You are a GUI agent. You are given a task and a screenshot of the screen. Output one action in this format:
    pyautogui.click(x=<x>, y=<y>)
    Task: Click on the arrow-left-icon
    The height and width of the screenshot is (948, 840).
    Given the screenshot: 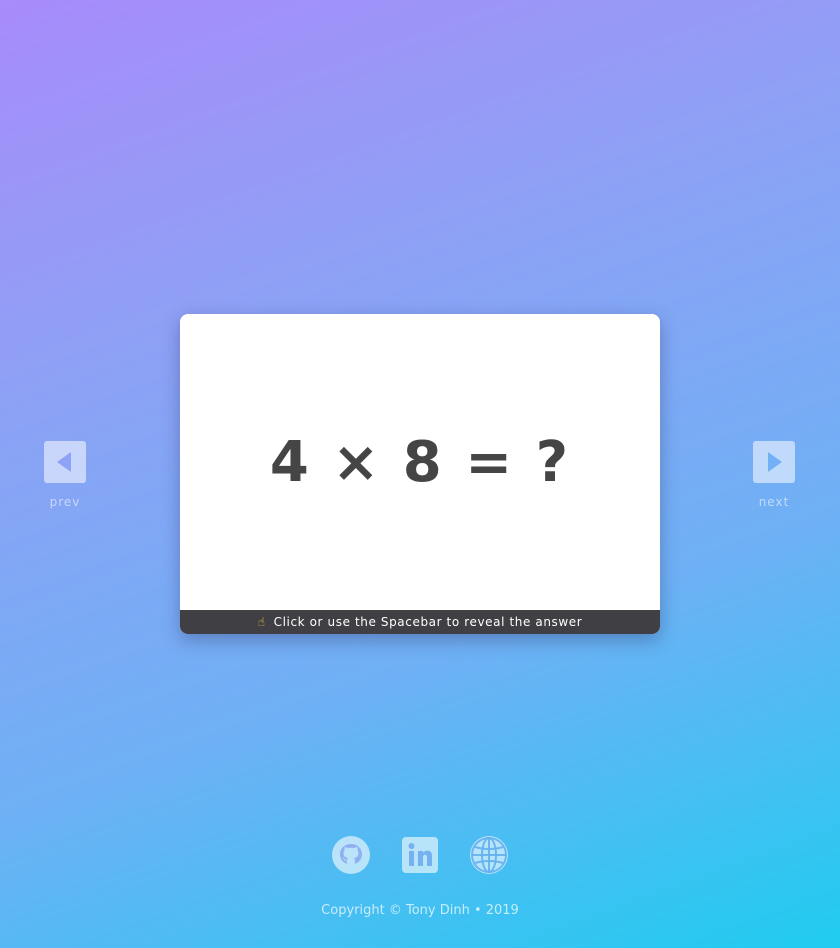 What is the action you would take?
    pyautogui.click(x=64, y=462)
    